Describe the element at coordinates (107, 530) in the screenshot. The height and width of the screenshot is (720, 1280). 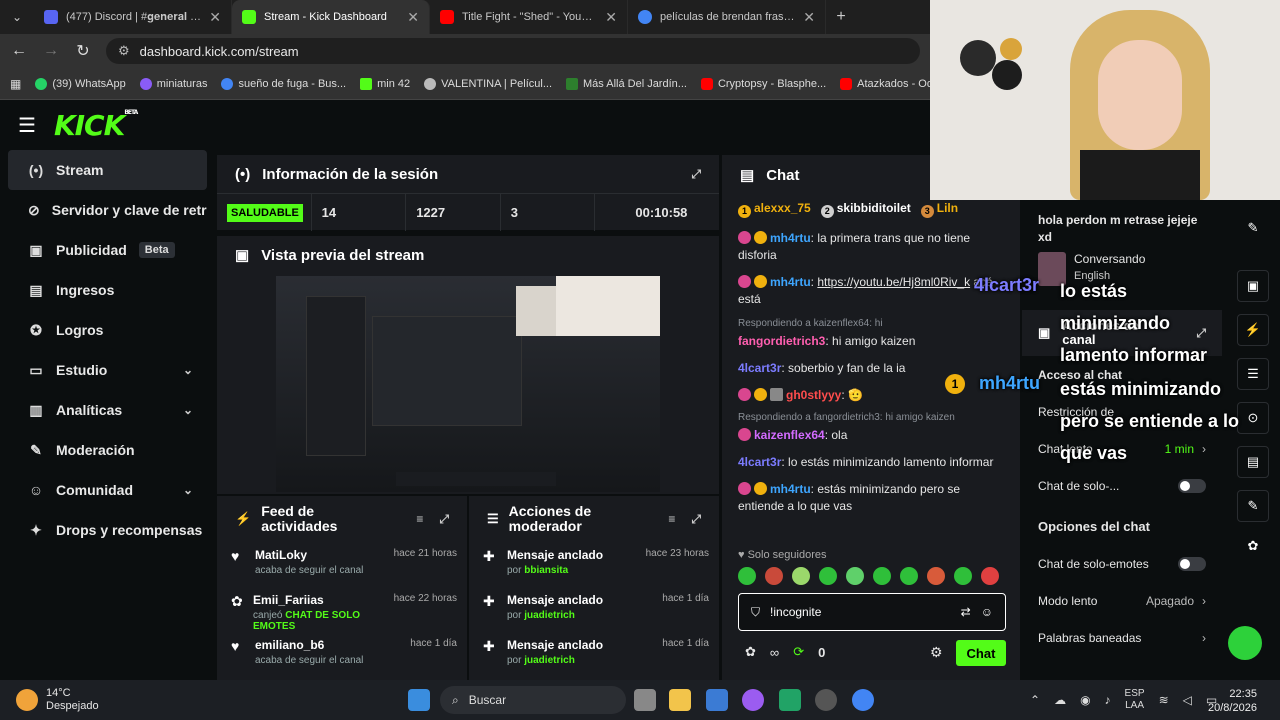
I see `sidebar-item-drops: ✦ Drops y recompensas` at that location.